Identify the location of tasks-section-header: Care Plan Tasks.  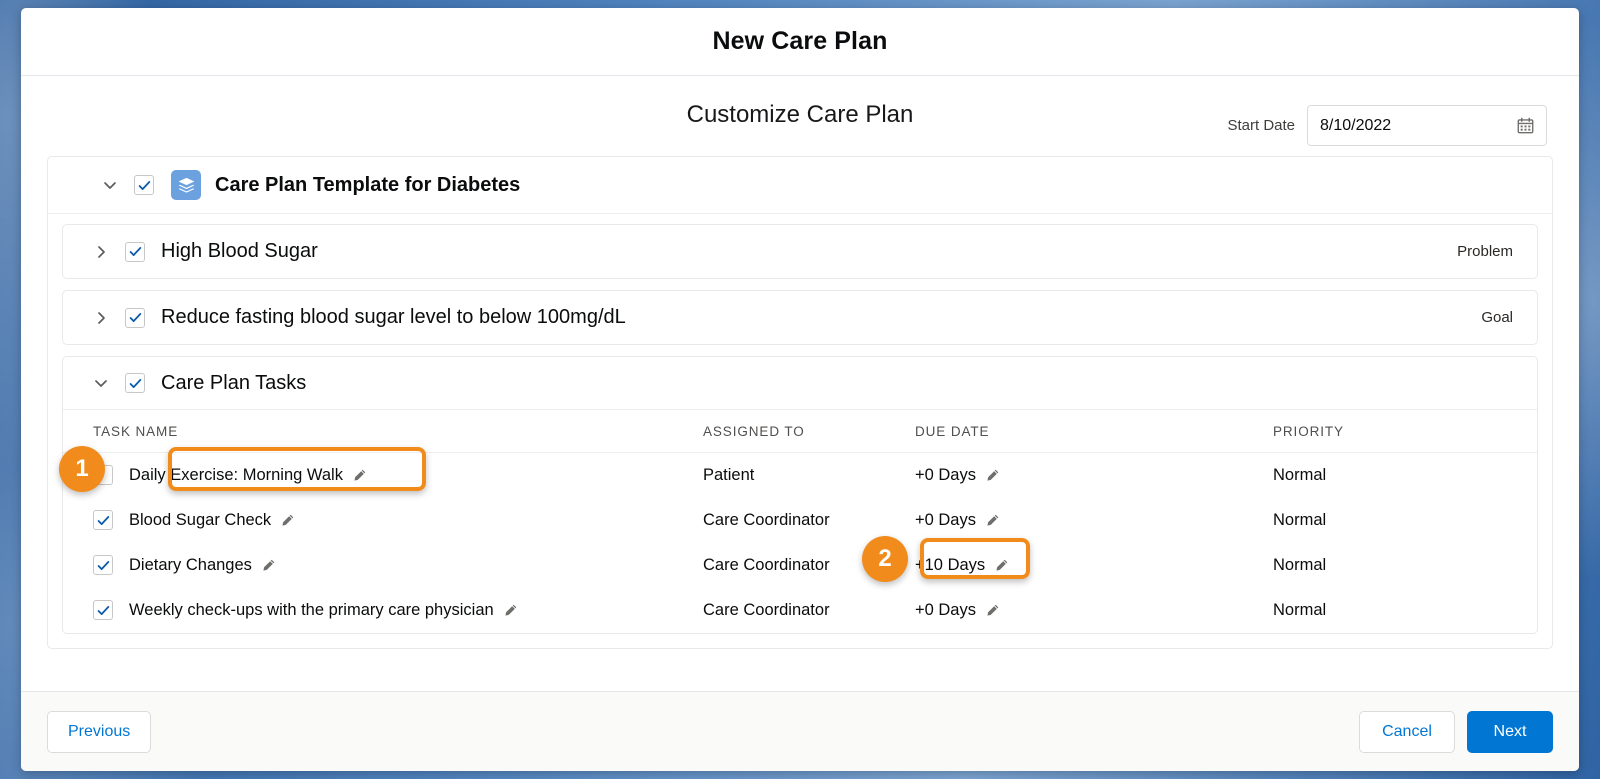
(800, 383).